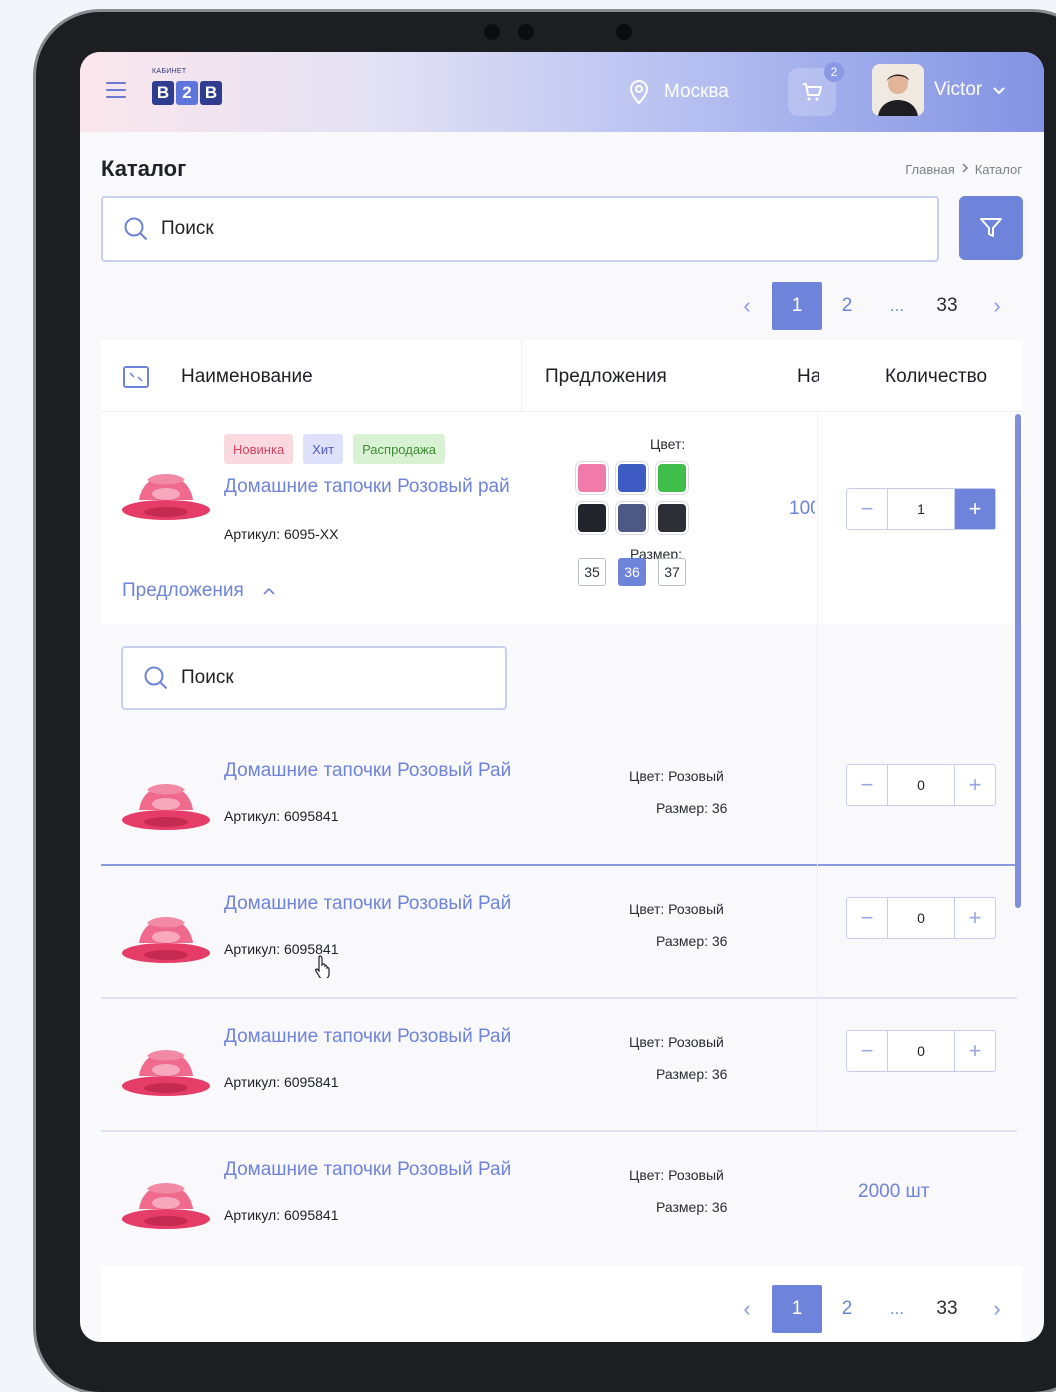 The width and height of the screenshot is (1056, 1392). Describe the element at coordinates (559, 34) in the screenshot. I see `camera-bar` at that location.